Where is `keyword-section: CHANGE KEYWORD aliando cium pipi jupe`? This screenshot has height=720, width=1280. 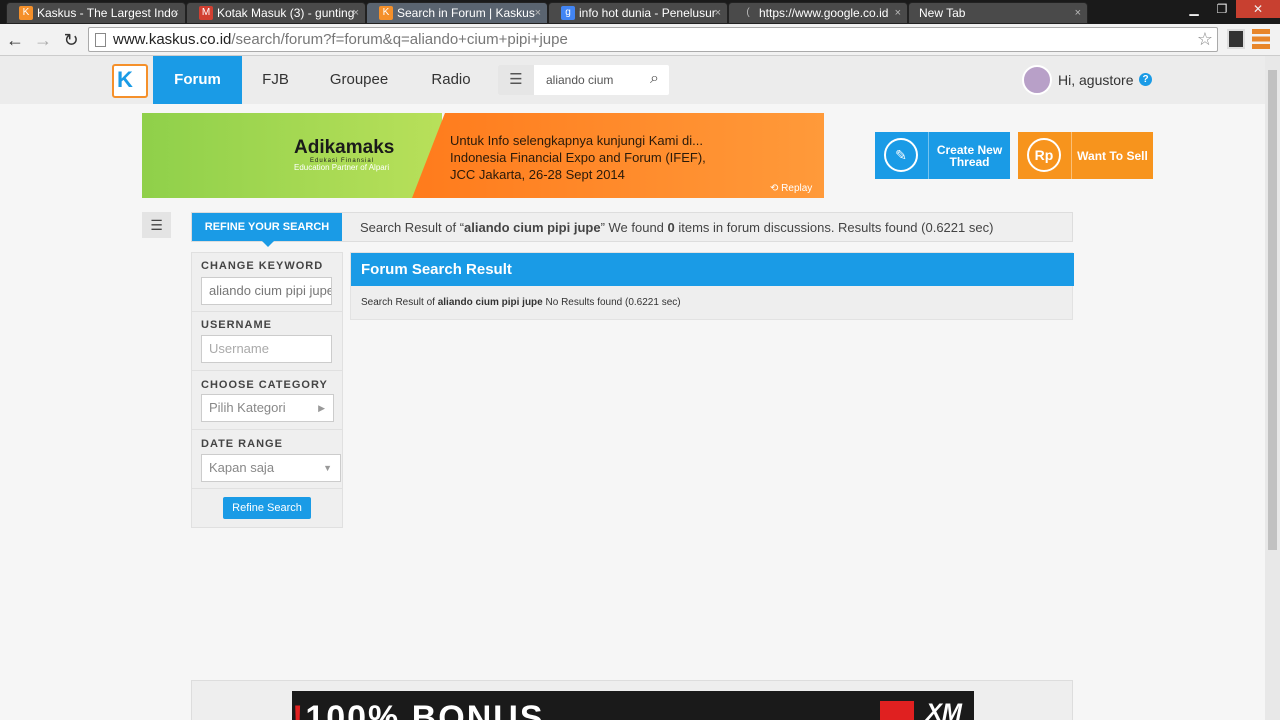 keyword-section: CHANGE KEYWORD aliando cium pipi jupe is located at coordinates (267, 282).